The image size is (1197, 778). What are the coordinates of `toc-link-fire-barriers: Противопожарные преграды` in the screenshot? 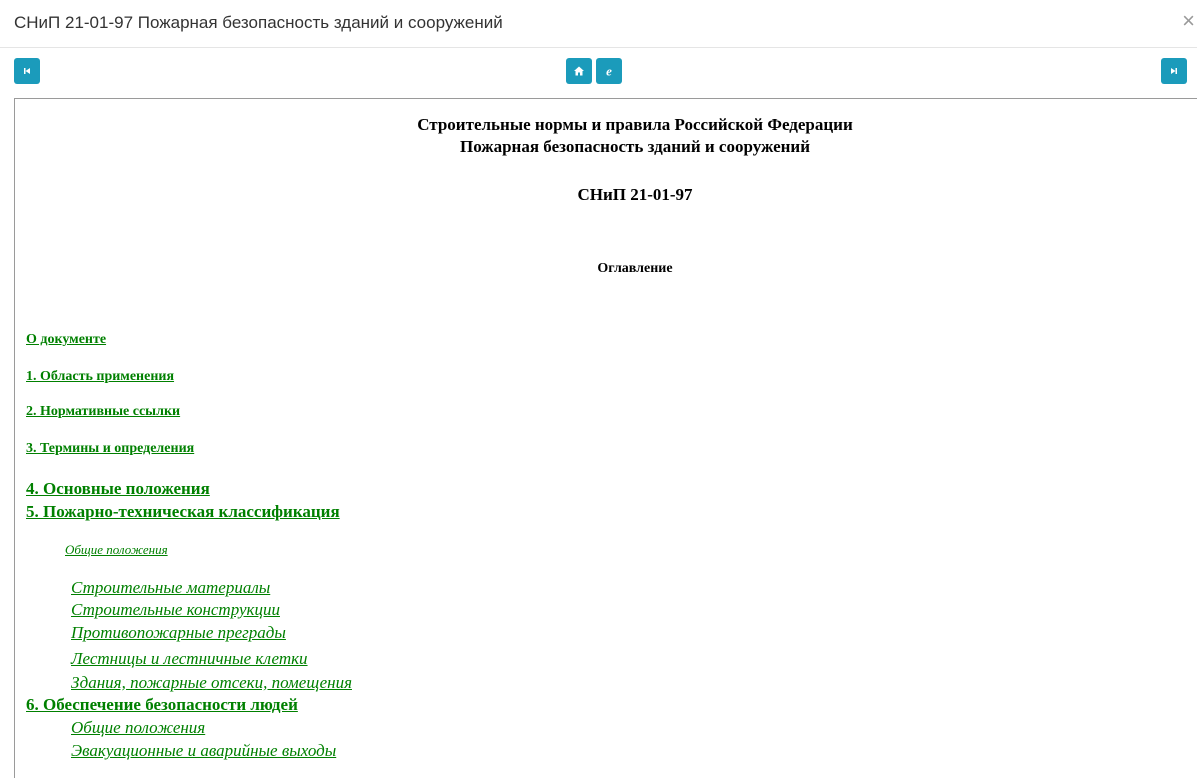 It's located at (178, 633).